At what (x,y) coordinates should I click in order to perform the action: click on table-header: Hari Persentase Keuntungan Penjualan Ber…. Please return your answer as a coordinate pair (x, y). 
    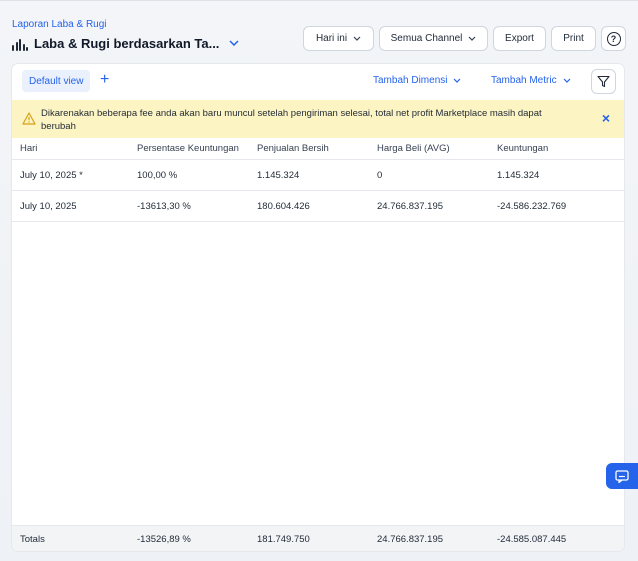
    Looking at the image, I should click on (318, 149).